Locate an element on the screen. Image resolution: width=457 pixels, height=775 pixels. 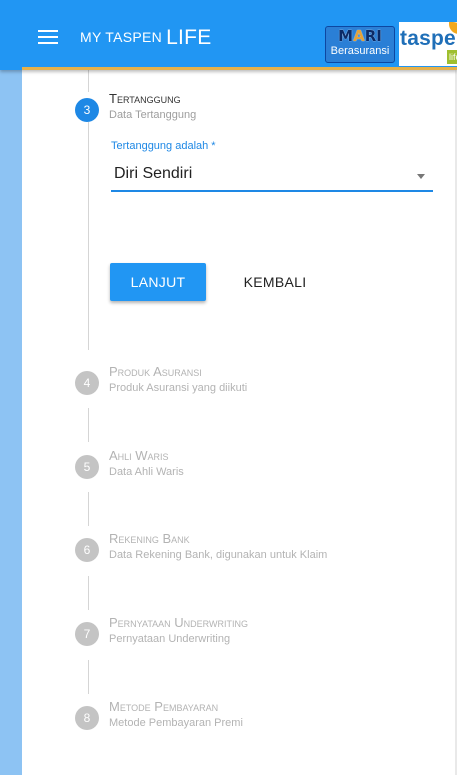
step-number-badge: 8 is located at coordinates (87, 718).